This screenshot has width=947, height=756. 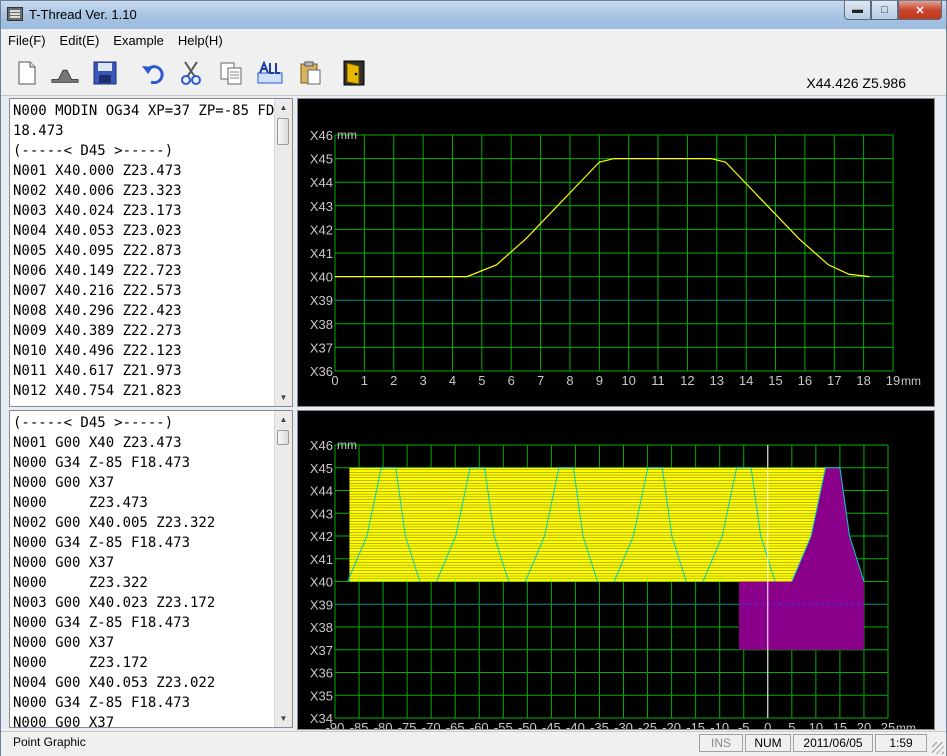 I want to click on code-line: N006 X40.149 Z22.723, so click(x=148, y=271).